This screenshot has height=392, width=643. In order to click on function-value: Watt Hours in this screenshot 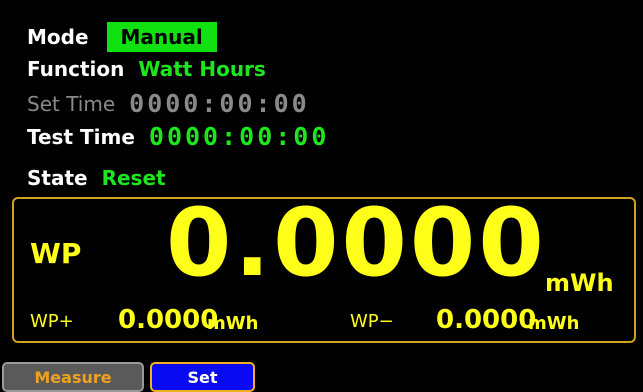, I will do `click(201, 69)`.